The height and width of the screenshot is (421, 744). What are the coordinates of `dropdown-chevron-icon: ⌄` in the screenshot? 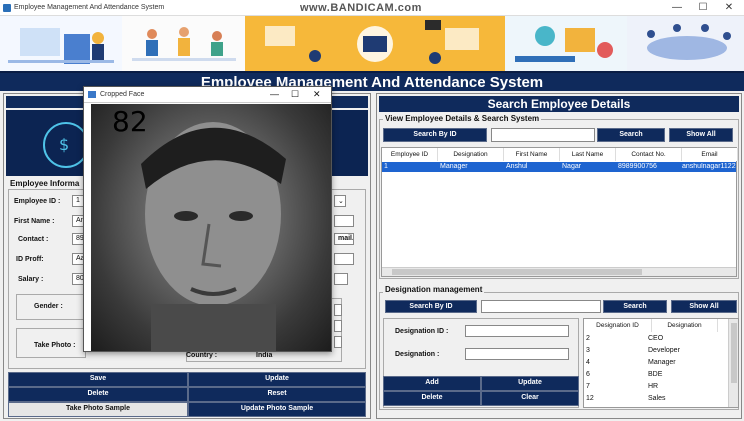 It's located at (340, 201).